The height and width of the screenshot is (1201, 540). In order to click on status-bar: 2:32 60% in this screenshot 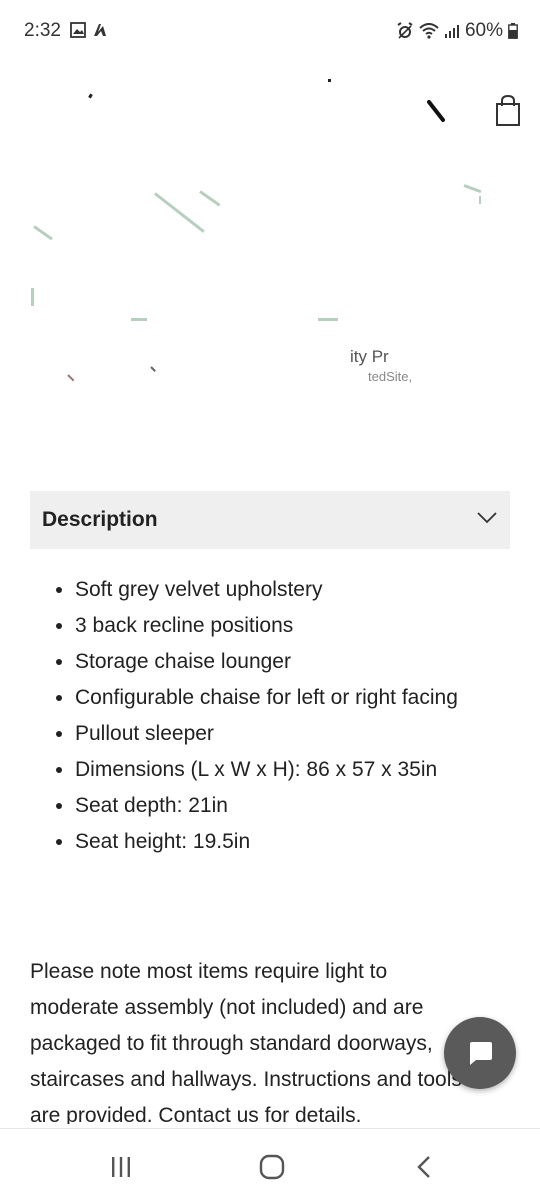, I will do `click(270, 31)`.